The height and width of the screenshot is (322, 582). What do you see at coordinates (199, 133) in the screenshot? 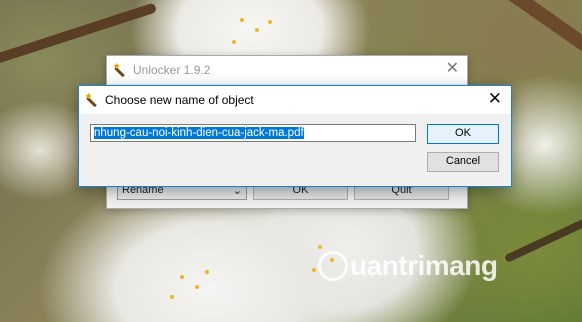
I see `new-name-input-text: nhung-cau-noi-kinh-dien-cua-jack-ma.pdf` at bounding box center [199, 133].